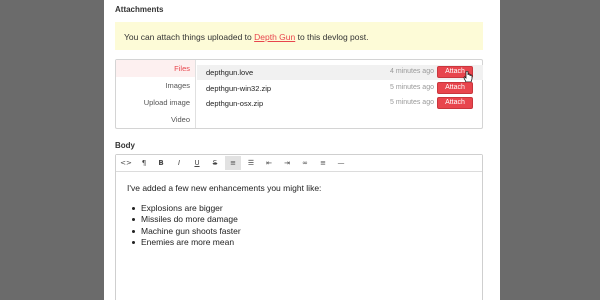  I want to click on list-item-text: Machine gun shoots faster, so click(191, 230).